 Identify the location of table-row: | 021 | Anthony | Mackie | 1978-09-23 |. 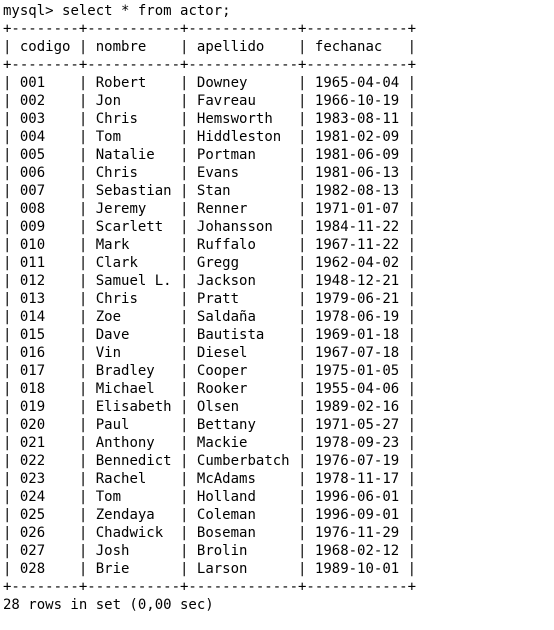
(210, 443).